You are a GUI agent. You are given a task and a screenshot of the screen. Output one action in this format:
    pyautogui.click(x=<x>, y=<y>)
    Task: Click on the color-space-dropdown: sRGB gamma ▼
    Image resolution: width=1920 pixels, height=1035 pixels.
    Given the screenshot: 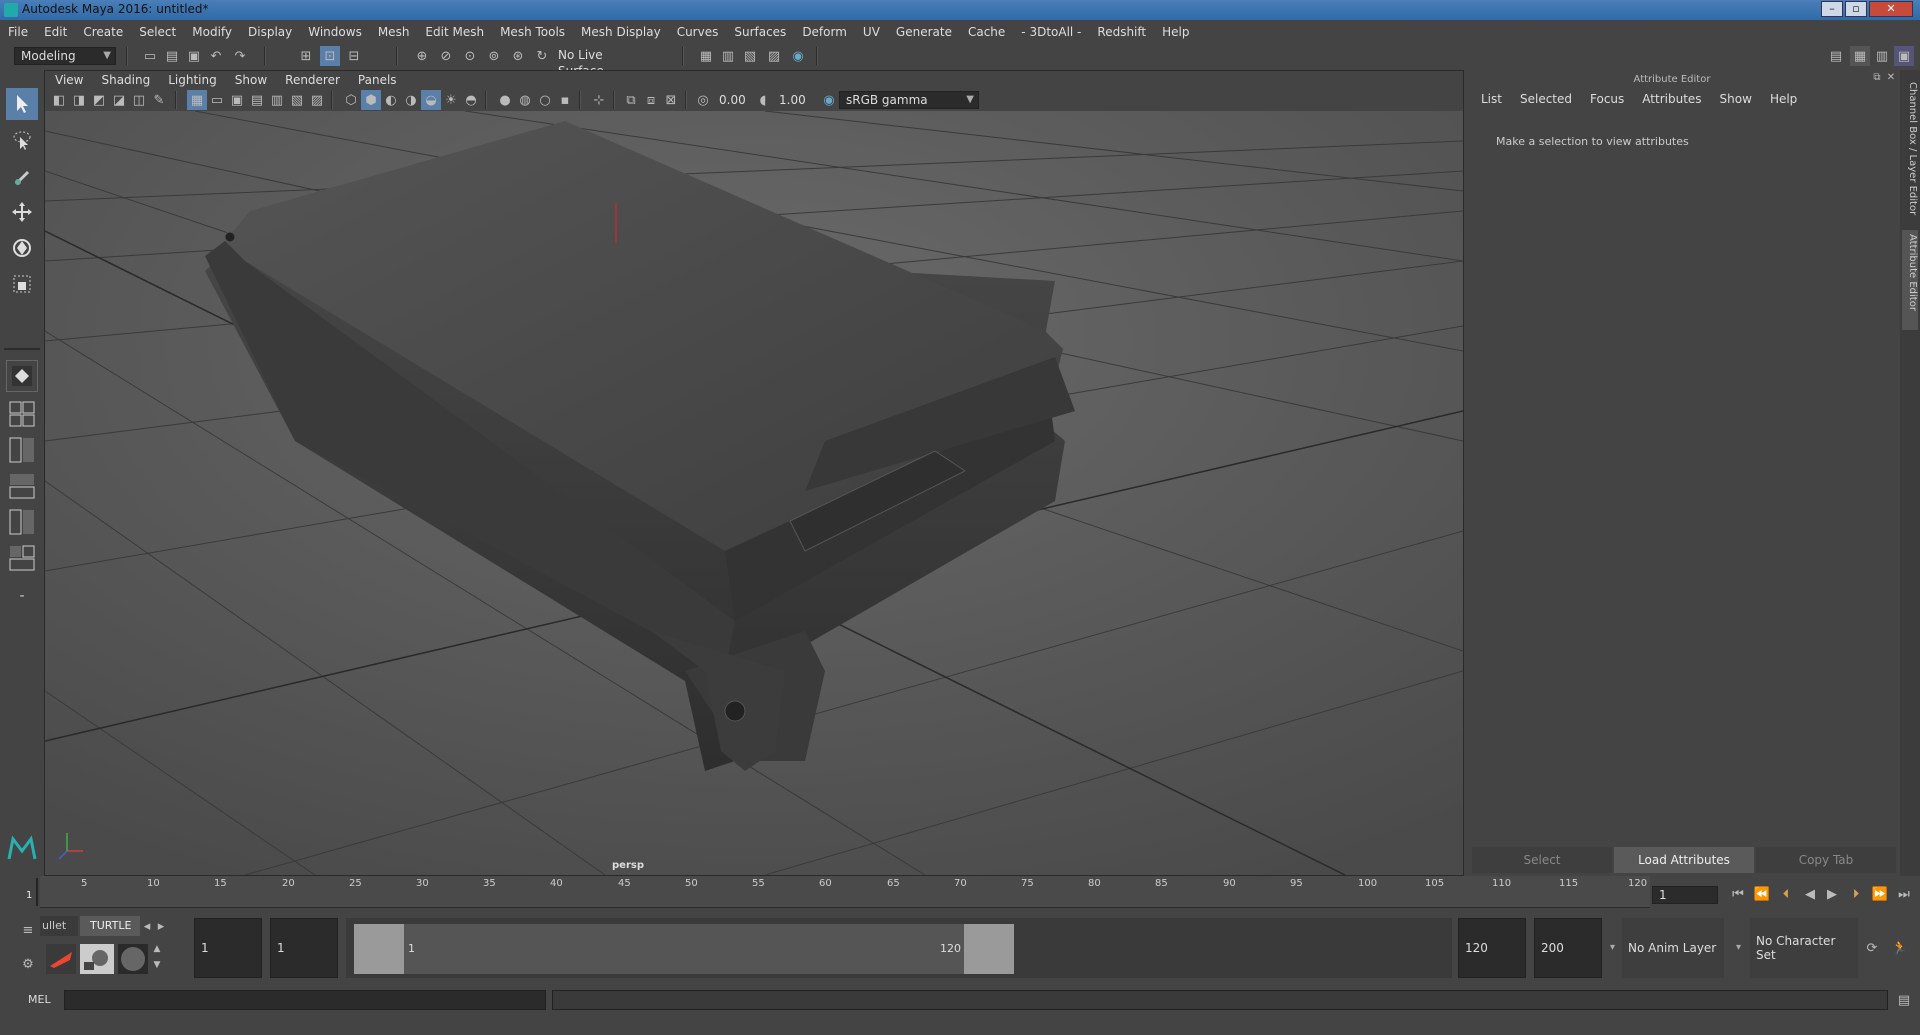 What is the action you would take?
    pyautogui.click(x=909, y=100)
    